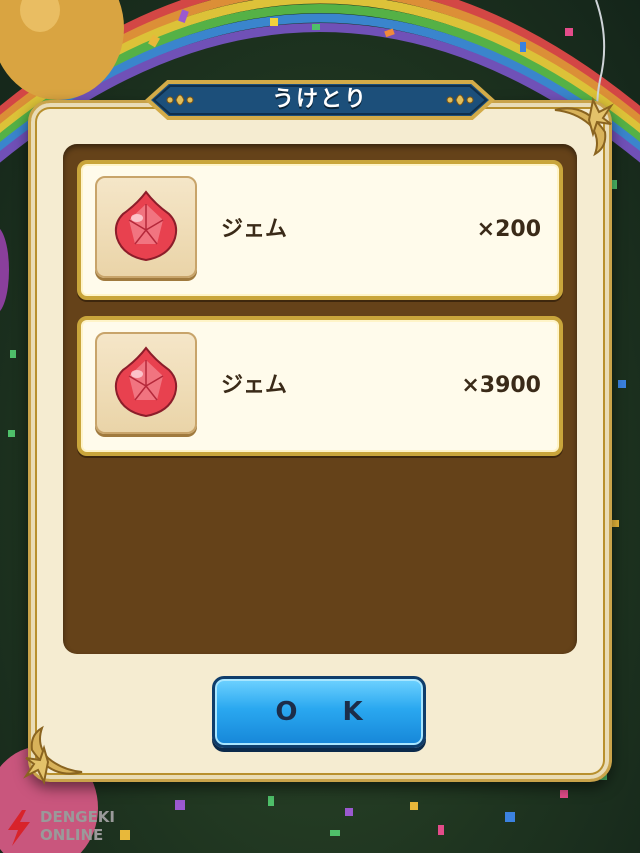 The height and width of the screenshot is (853, 640). What do you see at coordinates (320, 230) in the screenshot?
I see `reward-item: ジェム ×200` at bounding box center [320, 230].